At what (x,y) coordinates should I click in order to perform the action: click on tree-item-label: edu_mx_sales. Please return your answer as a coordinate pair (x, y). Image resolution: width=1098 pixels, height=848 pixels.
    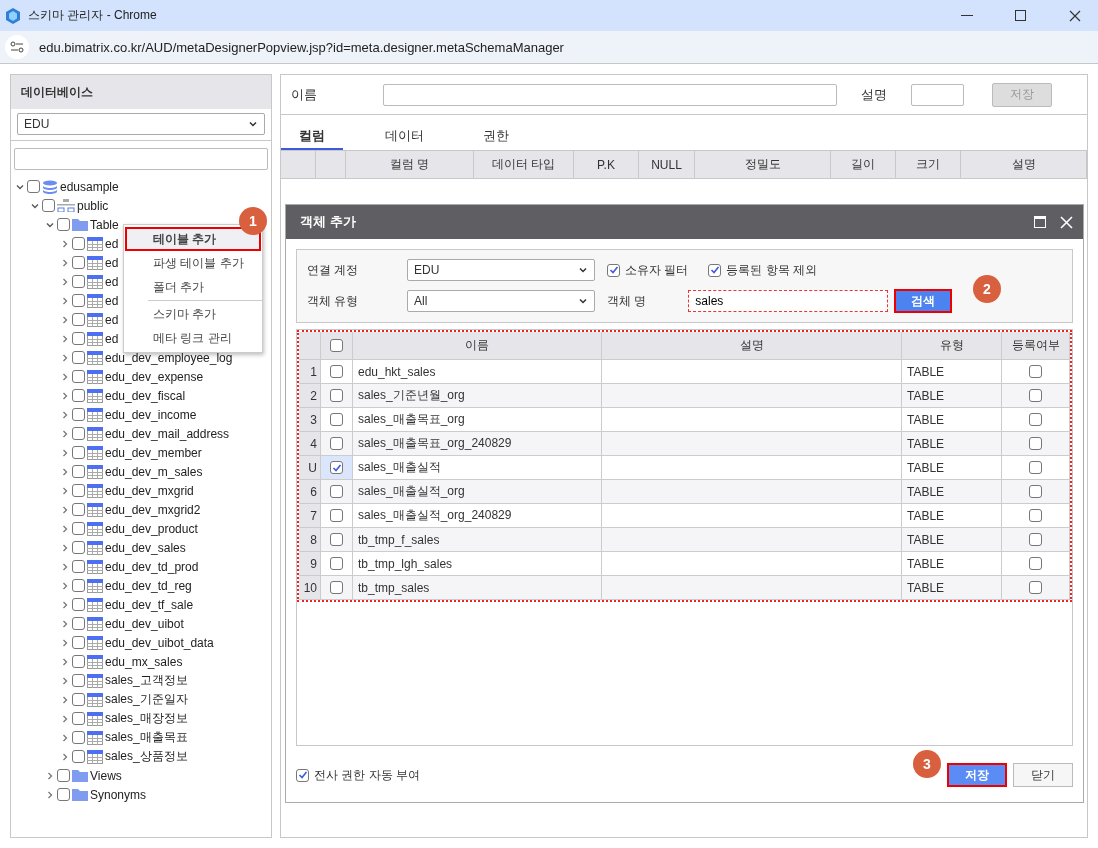
    Looking at the image, I should click on (144, 661).